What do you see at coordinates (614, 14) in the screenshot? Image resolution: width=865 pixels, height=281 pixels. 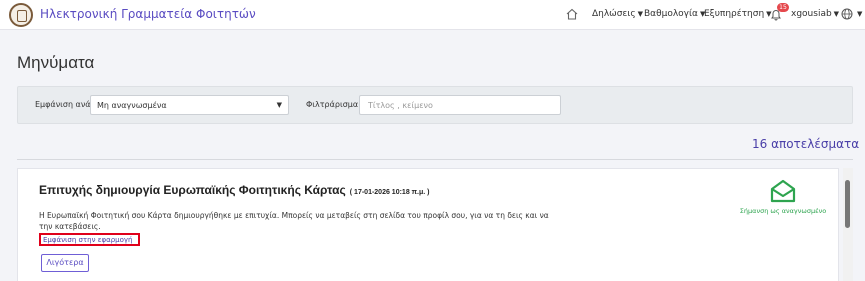 I see `nav-declarations-label: Δηλώσεις` at bounding box center [614, 14].